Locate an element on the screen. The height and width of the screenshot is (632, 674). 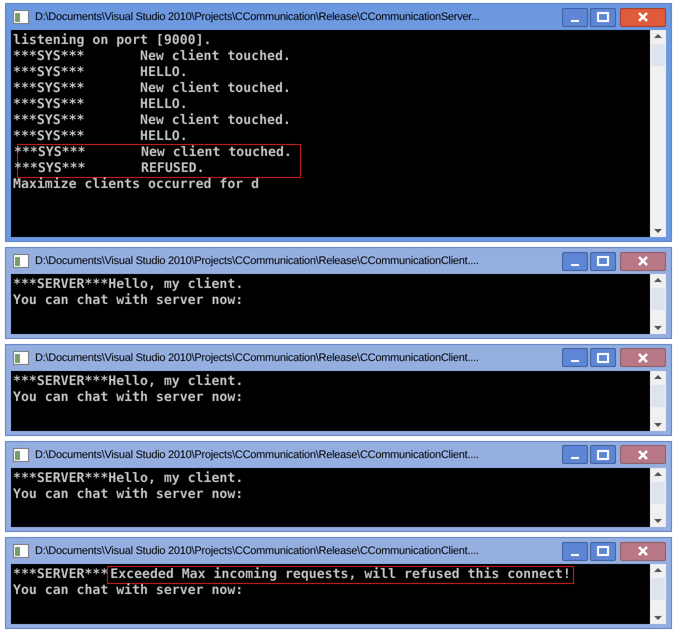
close-button is located at coordinates (643, 17).